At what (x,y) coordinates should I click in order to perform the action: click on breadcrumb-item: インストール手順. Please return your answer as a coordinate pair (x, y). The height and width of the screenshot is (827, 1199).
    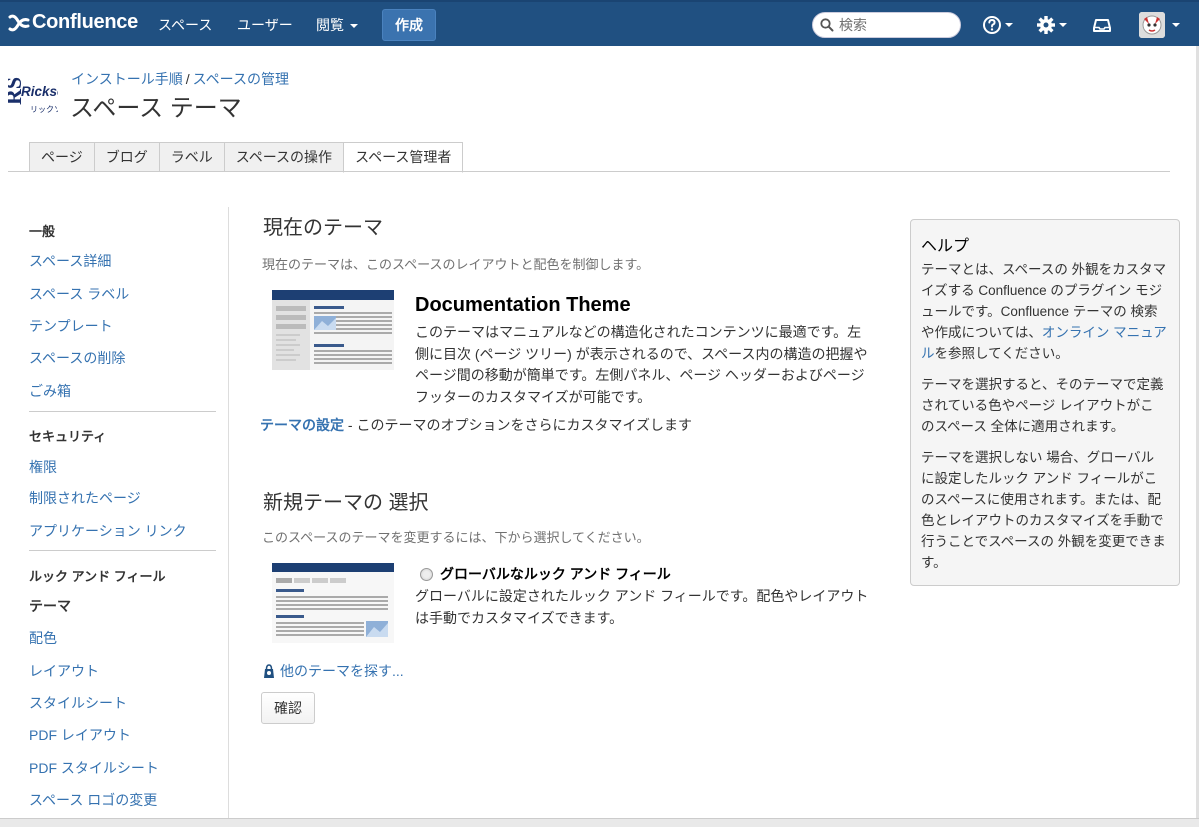
    Looking at the image, I should click on (127, 79).